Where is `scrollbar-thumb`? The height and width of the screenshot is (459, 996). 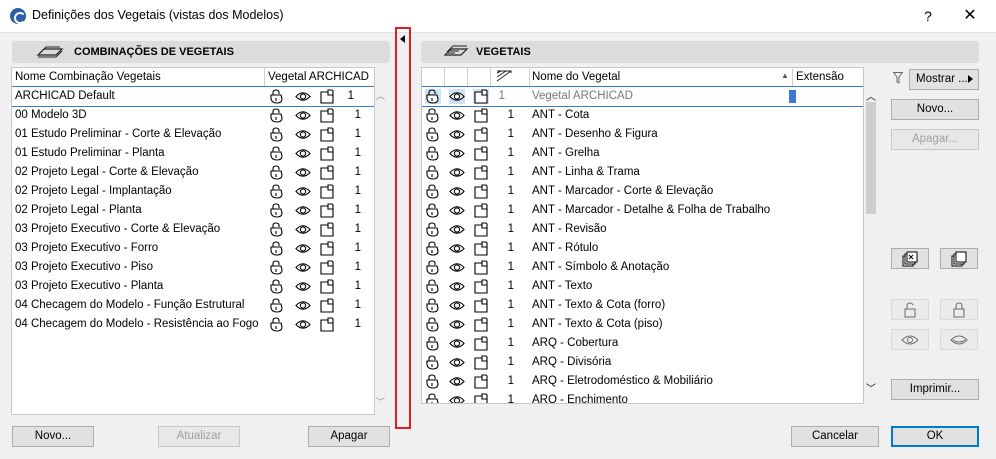 scrollbar-thumb is located at coordinates (871, 158).